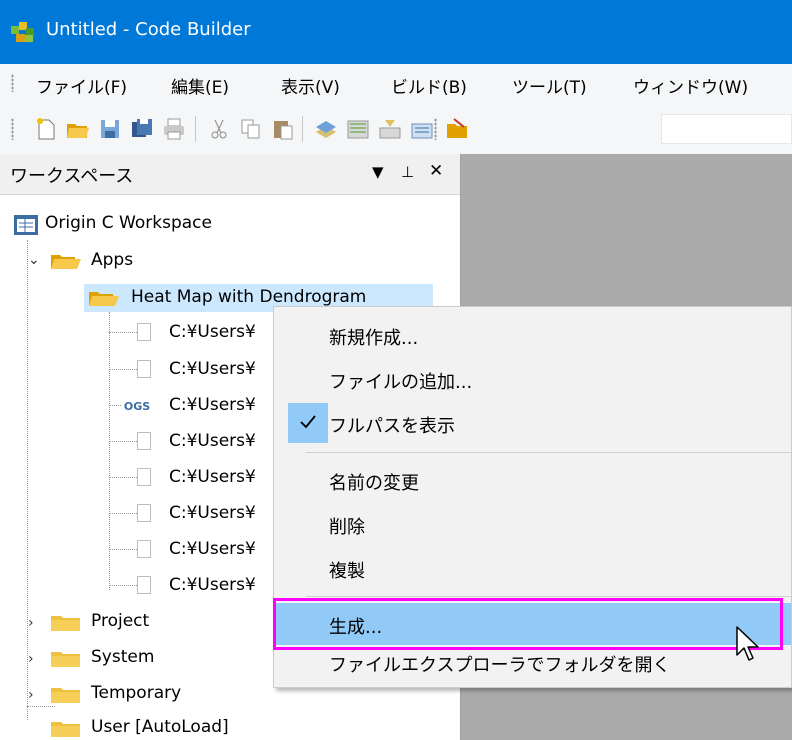  Describe the element at coordinates (358, 129) in the screenshot. I see `rebuild-icon` at that location.